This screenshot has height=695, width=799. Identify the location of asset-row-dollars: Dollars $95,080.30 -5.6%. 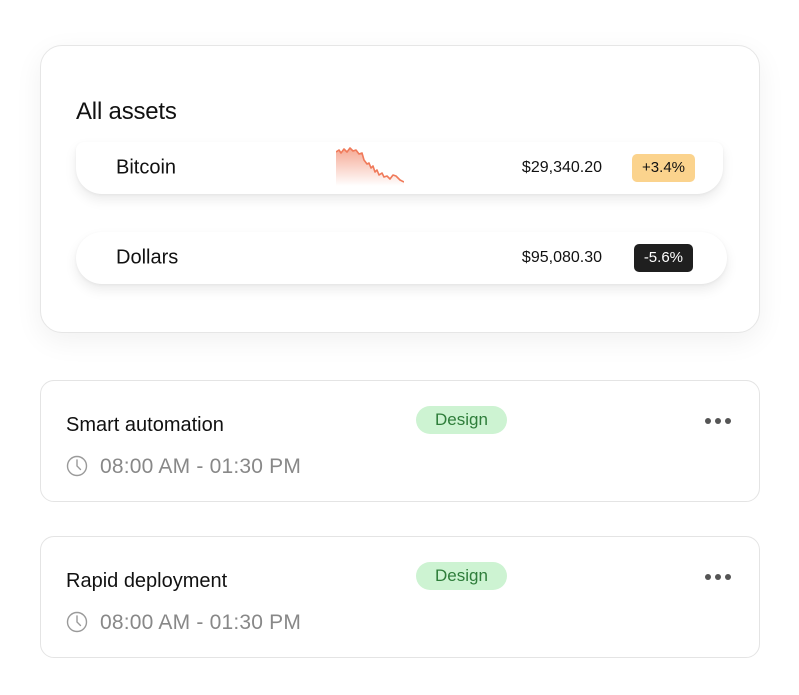
(401, 258).